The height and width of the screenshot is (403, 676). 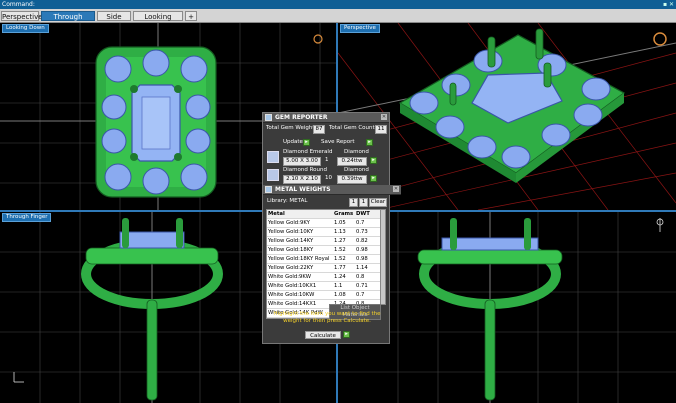 I want to click on column-dwt: DWT, so click(x=363, y=214).